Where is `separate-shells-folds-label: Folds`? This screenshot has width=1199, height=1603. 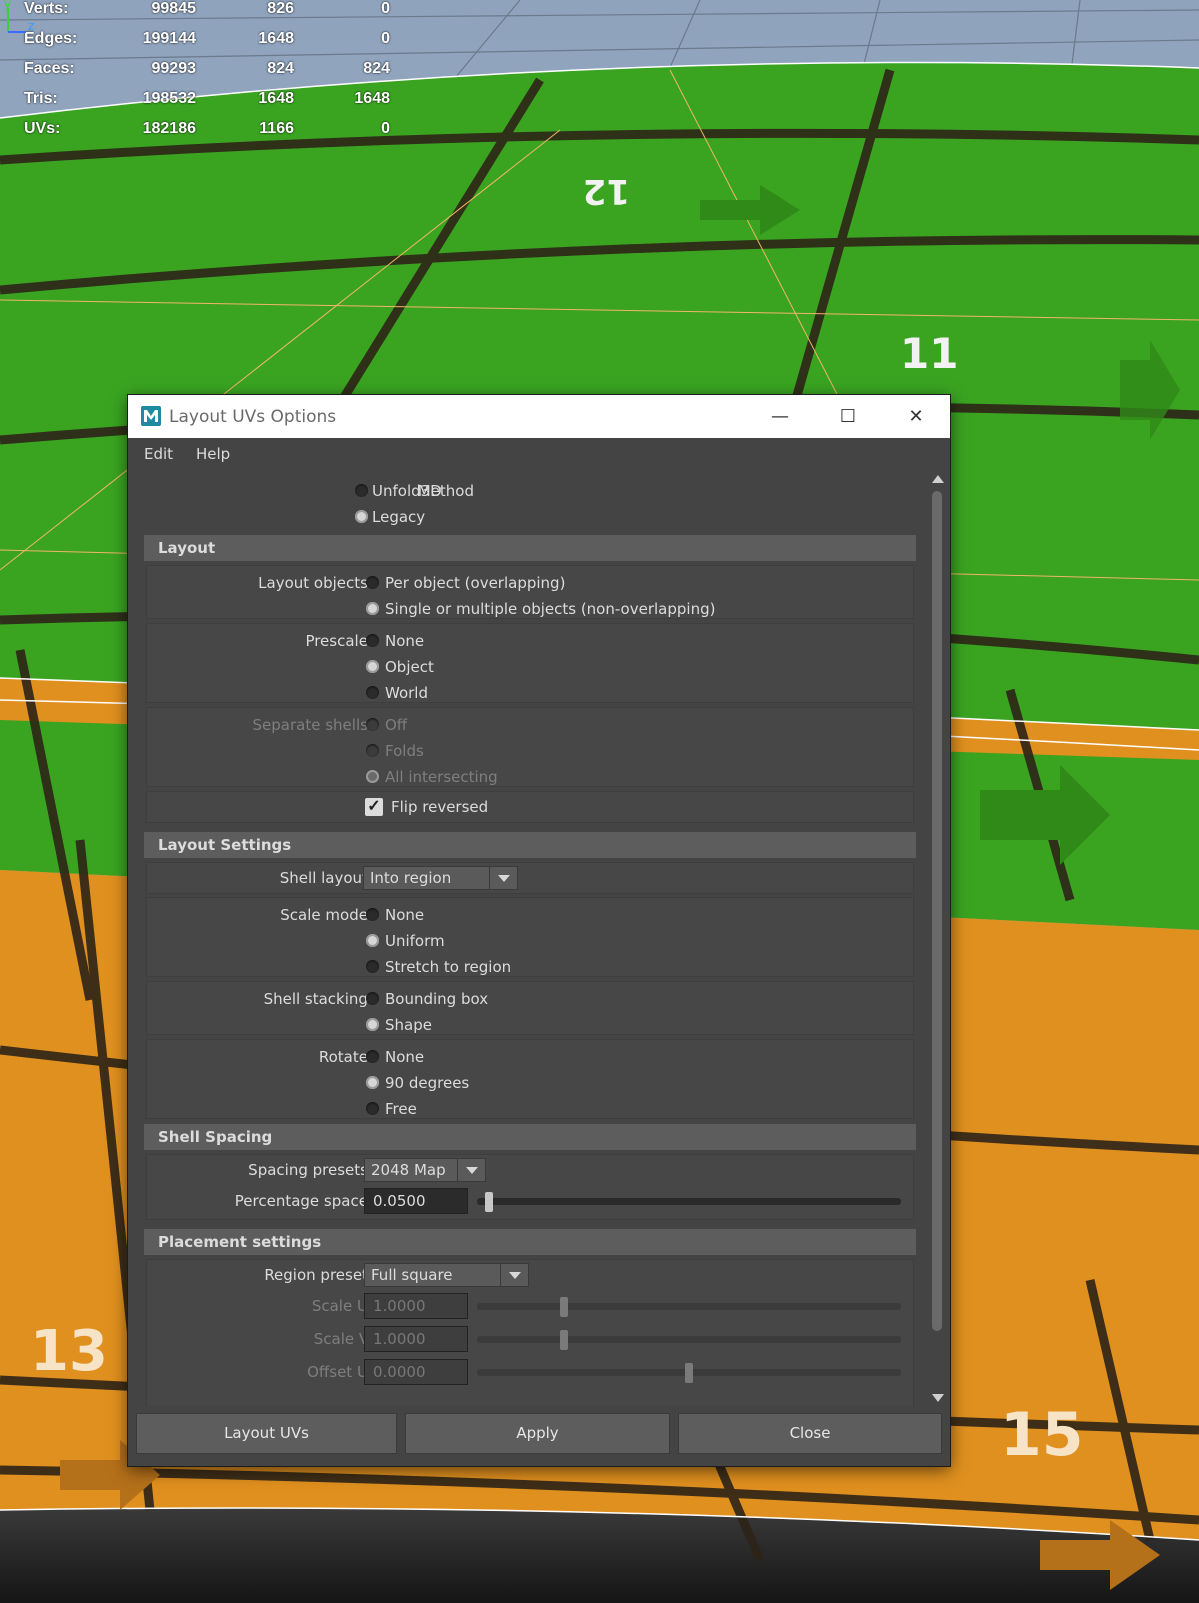
separate-shells-folds-label: Folds is located at coordinates (404, 751).